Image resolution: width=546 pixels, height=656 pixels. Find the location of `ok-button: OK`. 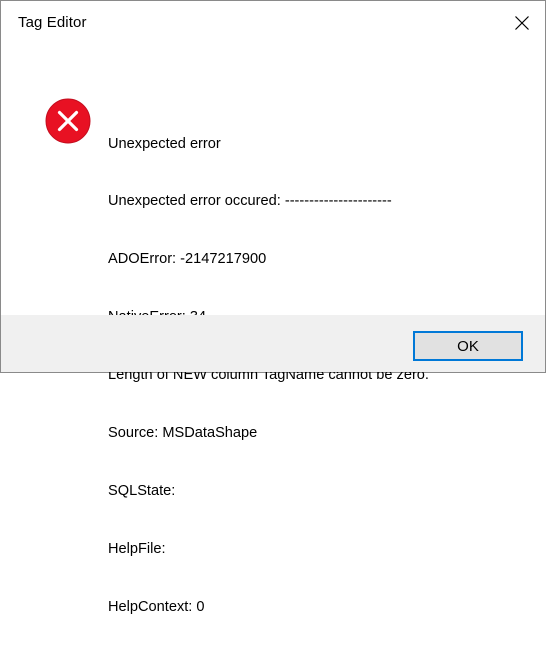

ok-button: OK is located at coordinates (468, 346).